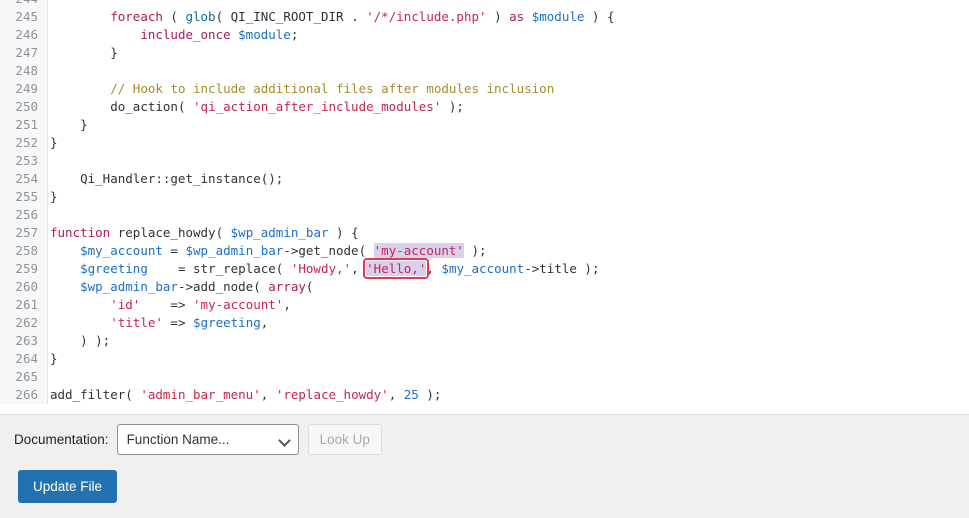 This screenshot has width=969, height=518. I want to click on line-number: 262, so click(24, 323).